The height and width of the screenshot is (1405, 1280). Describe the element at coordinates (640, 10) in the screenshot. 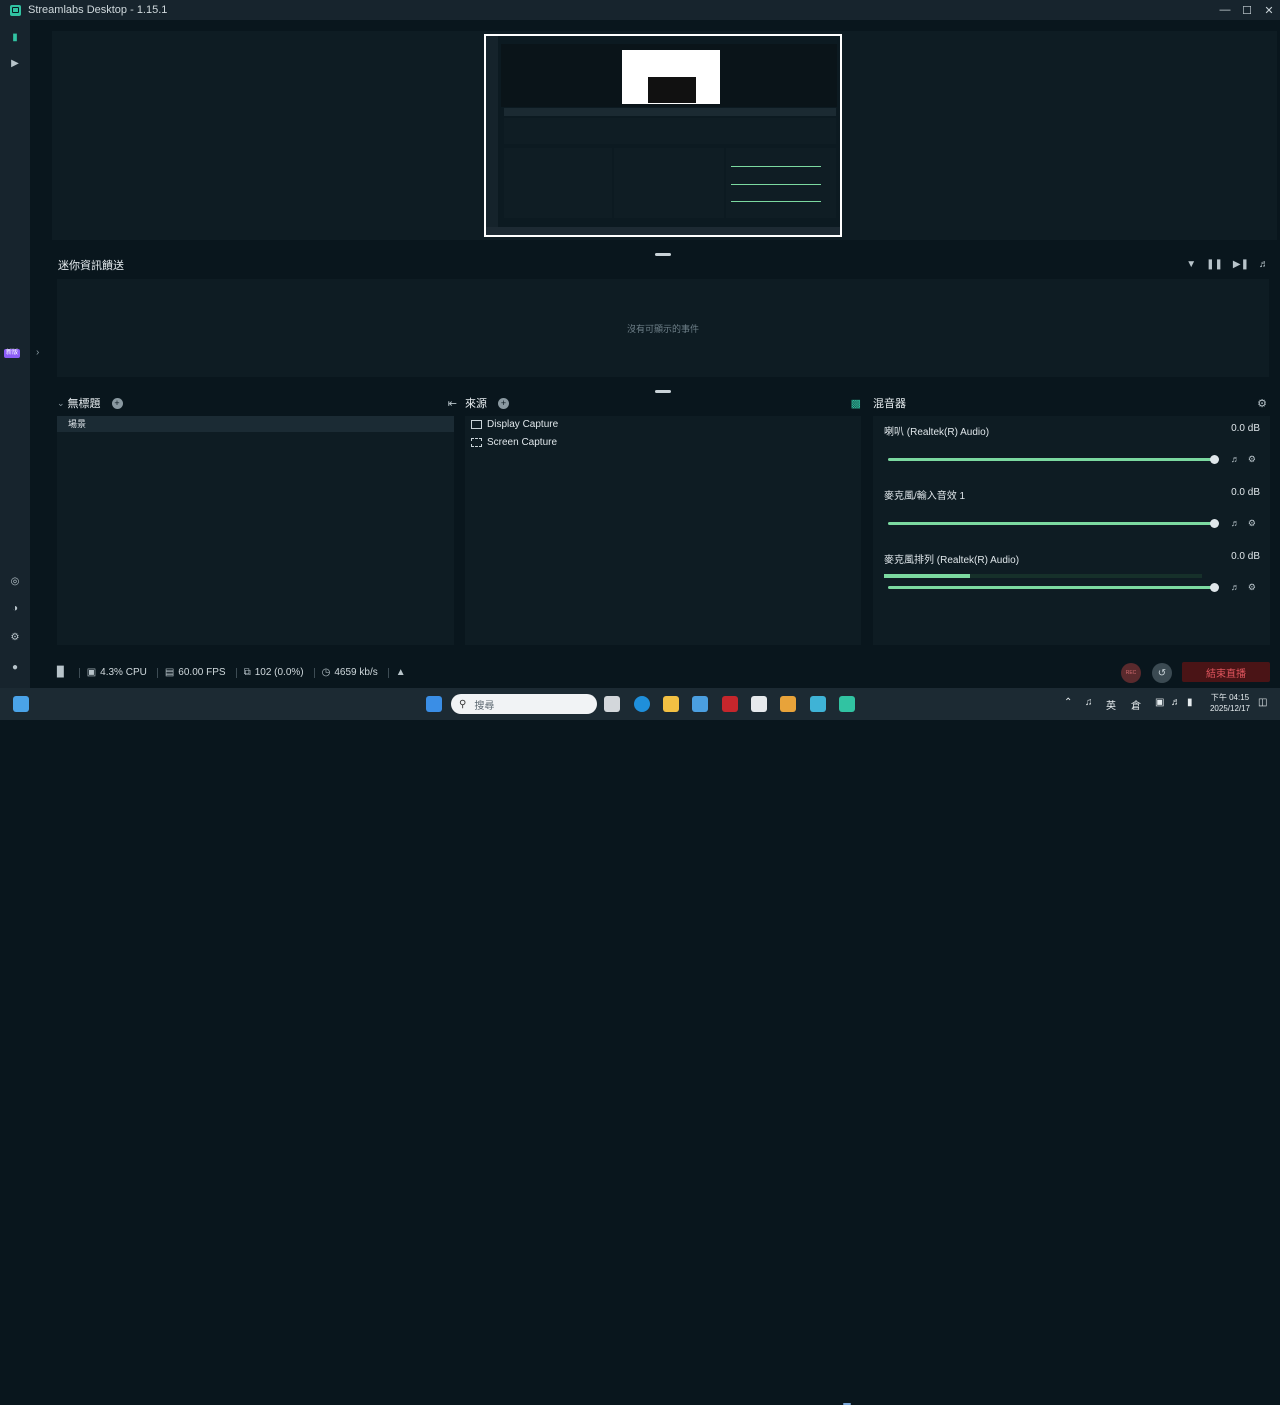

I see `title-bar: Streamlabs Desktop - 1.15.1 — ☐ ✕` at that location.